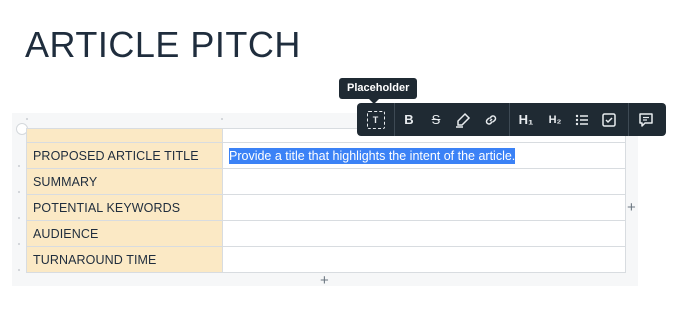  I want to click on row-label: POTENTIAL KEYWORDS, so click(124, 207).